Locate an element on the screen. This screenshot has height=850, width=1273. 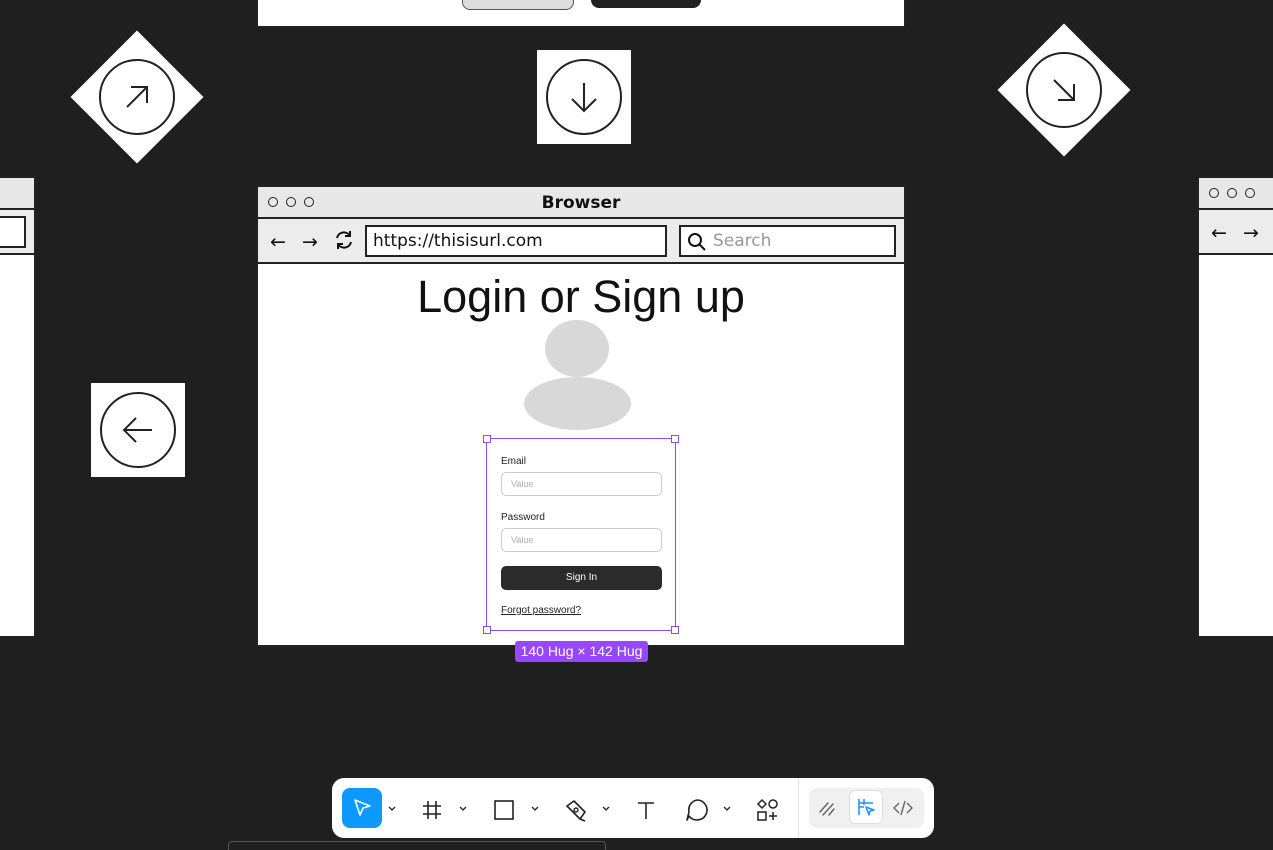
resize-handle-top-left is located at coordinates (487, 439).